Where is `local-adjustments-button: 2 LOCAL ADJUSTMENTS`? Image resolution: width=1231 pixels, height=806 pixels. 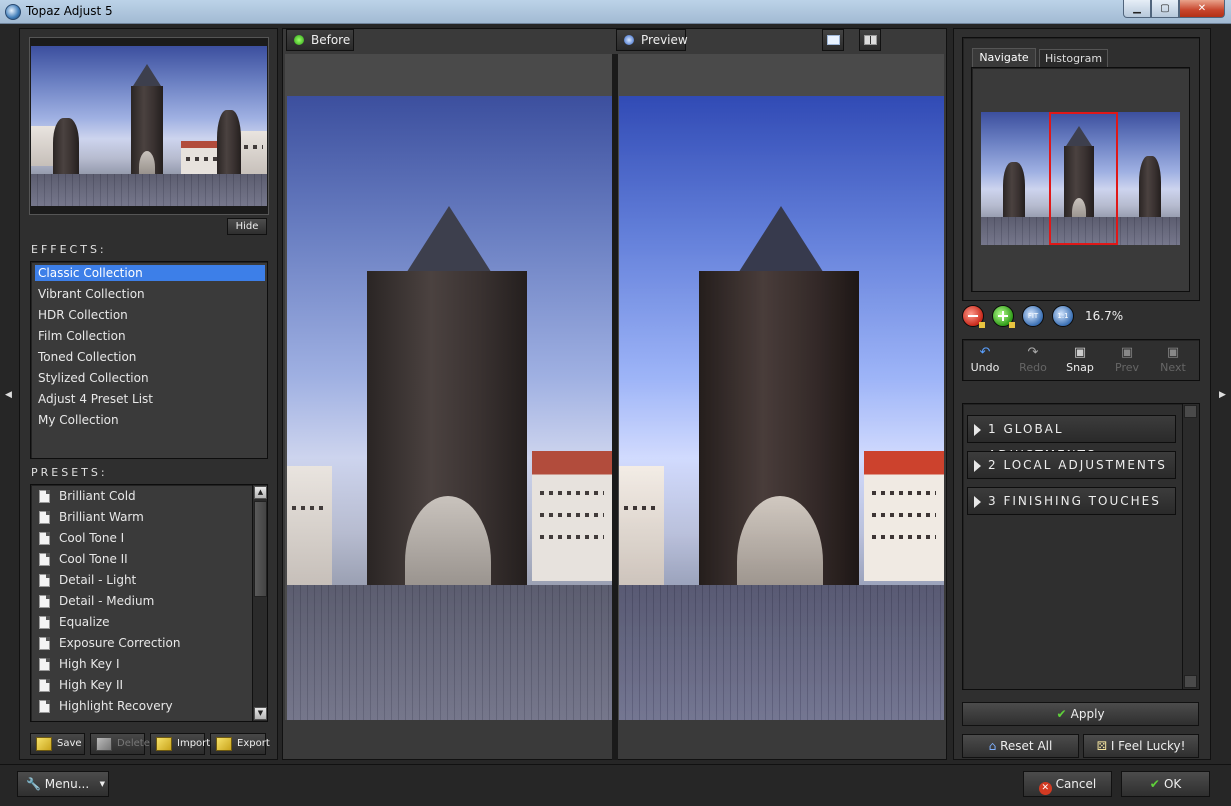 local-adjustments-button: 2 LOCAL ADJUSTMENTS is located at coordinates (1071, 465).